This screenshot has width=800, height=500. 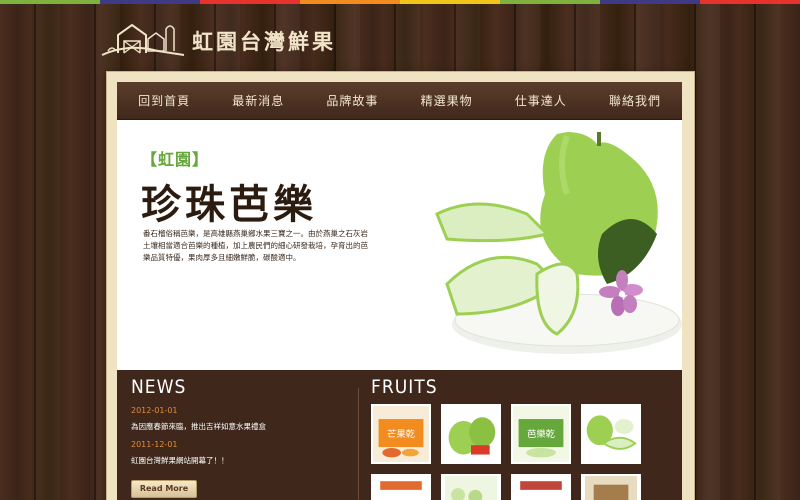 I want to click on fruit-thumbnail-guava-dried: 芭樂乾, so click(x=541, y=434).